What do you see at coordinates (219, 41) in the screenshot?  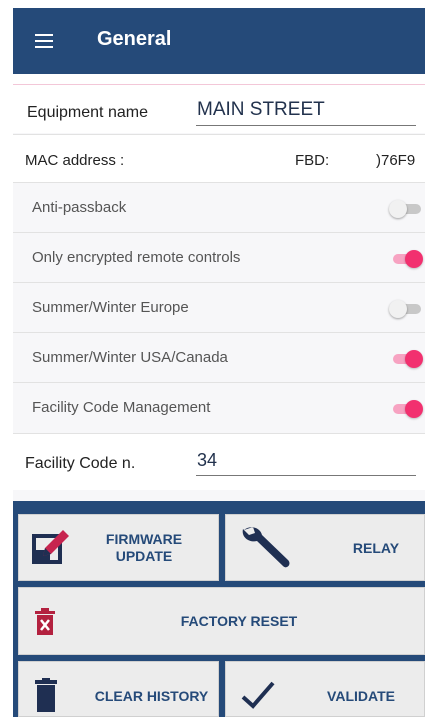 I see `app-bar: General` at bounding box center [219, 41].